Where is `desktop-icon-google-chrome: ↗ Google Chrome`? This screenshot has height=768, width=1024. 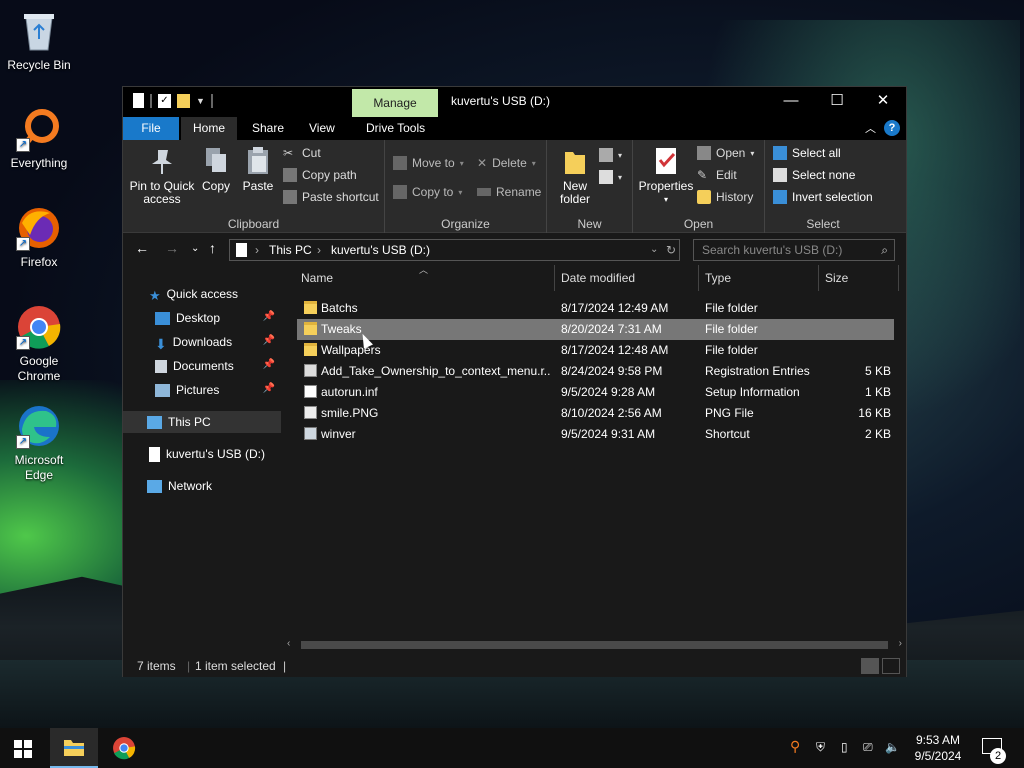
desktop-icon-google-chrome: ↗ Google Chrome is located at coordinates (39, 344).